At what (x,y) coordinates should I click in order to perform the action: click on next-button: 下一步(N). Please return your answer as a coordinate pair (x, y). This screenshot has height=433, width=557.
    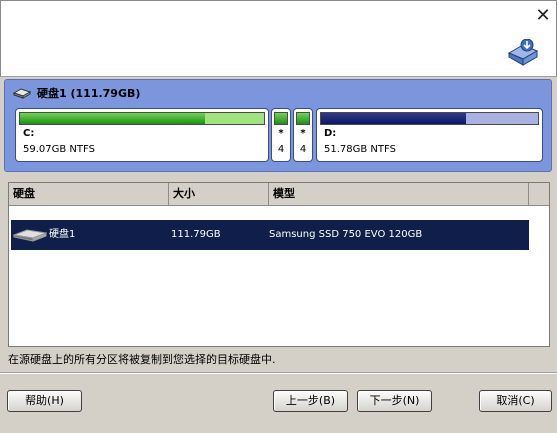
    Looking at the image, I should click on (394, 401).